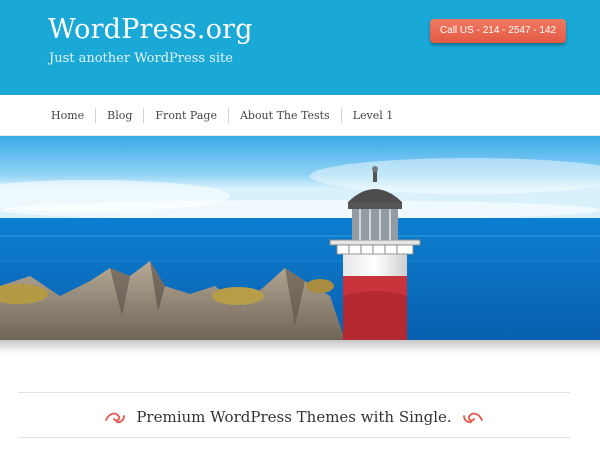 The height and width of the screenshot is (450, 600). I want to click on banner-bottom-divider, so click(294, 437).